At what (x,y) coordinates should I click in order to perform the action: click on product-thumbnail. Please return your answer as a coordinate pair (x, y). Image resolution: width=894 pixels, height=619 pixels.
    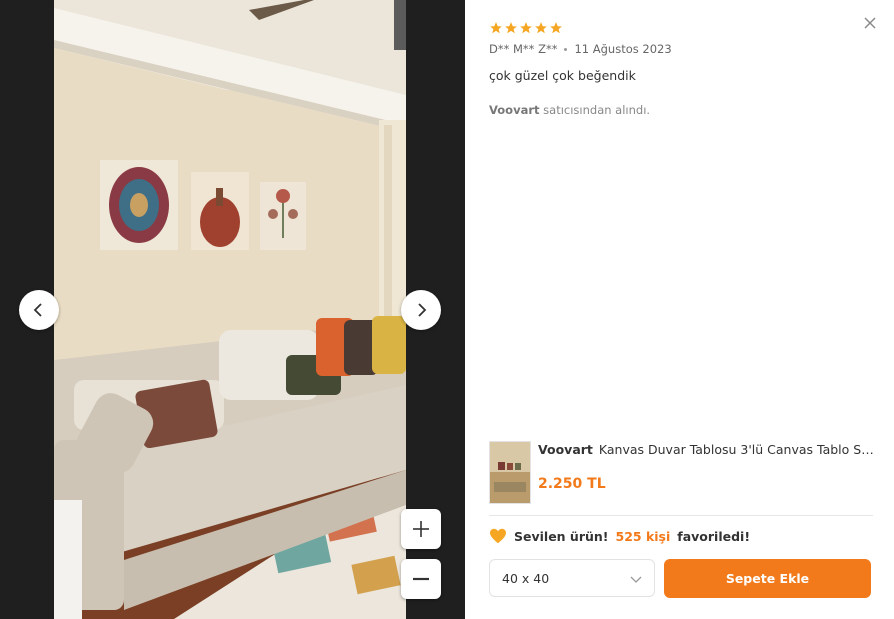
    Looking at the image, I should click on (510, 472).